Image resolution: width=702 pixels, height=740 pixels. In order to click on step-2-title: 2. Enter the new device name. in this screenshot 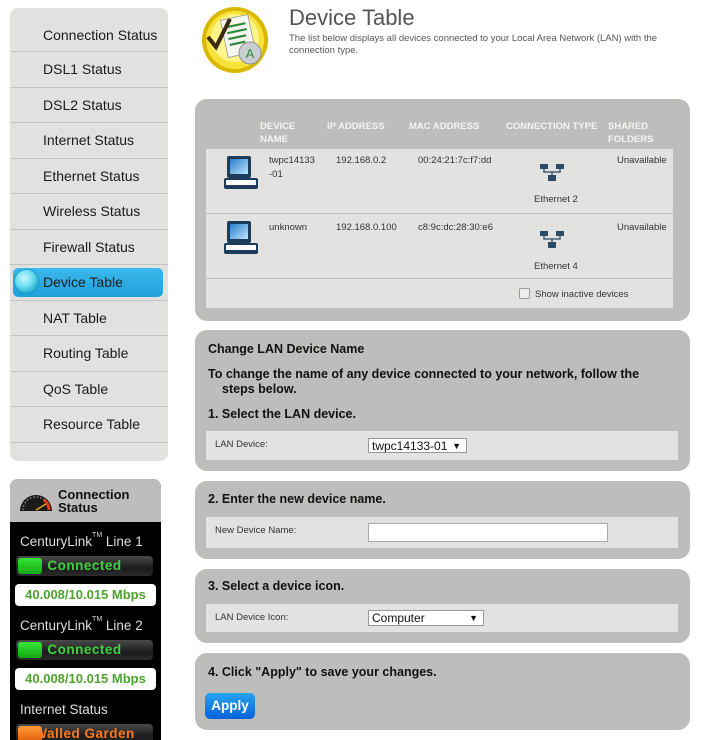, I will do `click(297, 499)`.